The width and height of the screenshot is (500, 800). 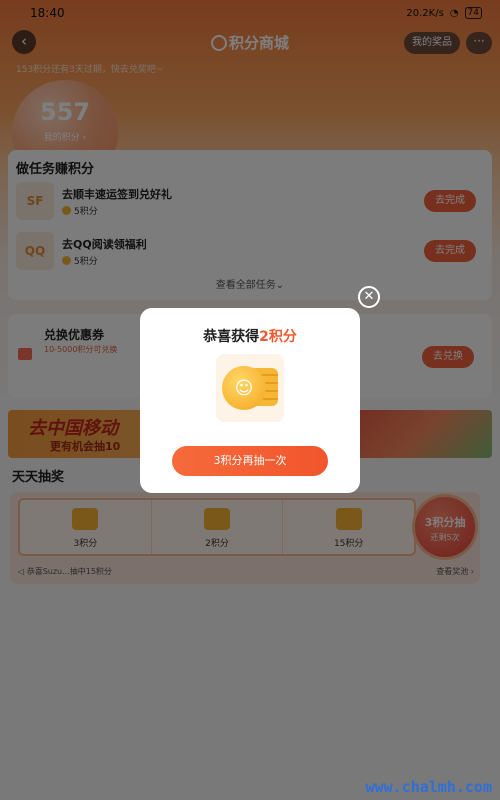 What do you see at coordinates (278, 337) in the screenshot?
I see `reward-amount: 2积分` at bounding box center [278, 337].